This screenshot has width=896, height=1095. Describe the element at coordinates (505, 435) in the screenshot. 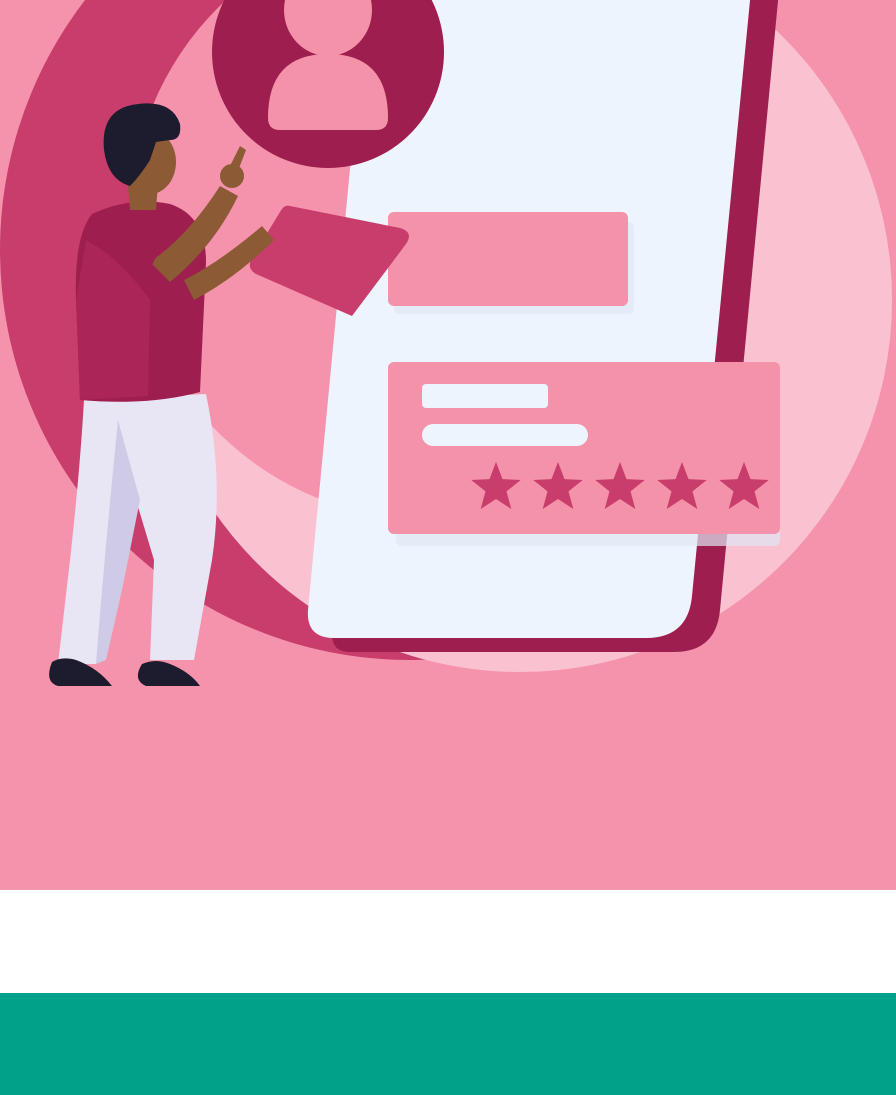

I see `review-line-long` at that location.